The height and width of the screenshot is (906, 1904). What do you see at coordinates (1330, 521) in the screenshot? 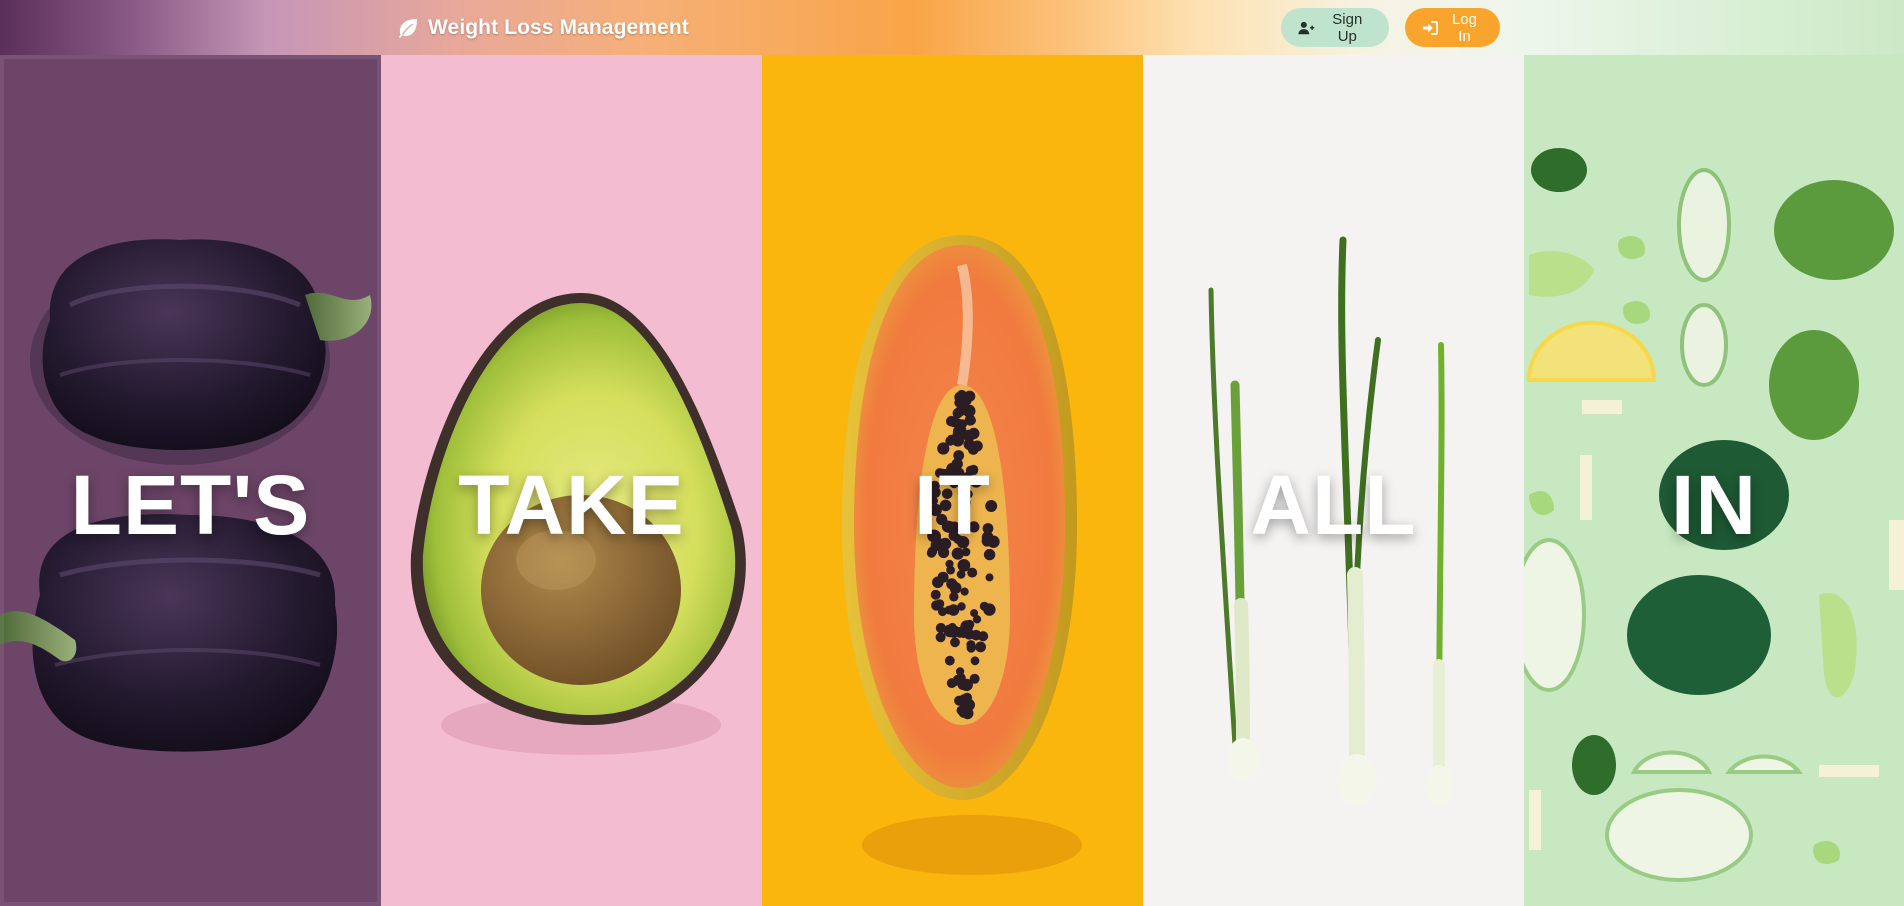
I see `spring-onion-image` at bounding box center [1330, 521].